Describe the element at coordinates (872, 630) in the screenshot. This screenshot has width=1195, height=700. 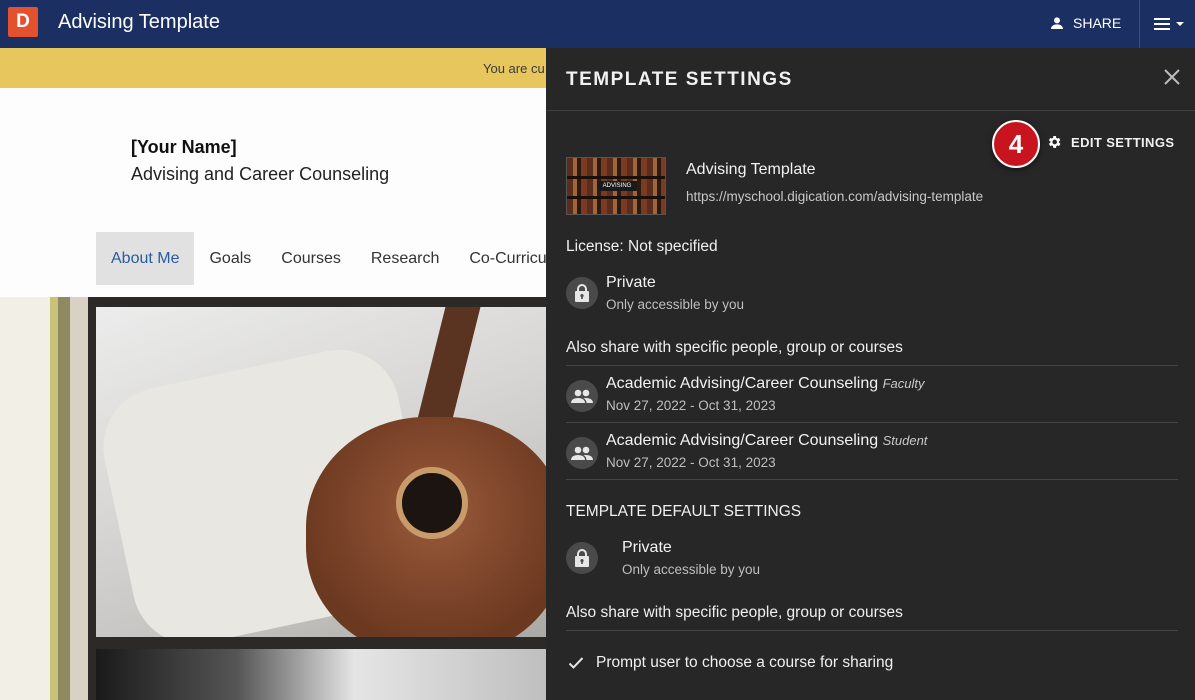
I see `default-share-divider` at that location.